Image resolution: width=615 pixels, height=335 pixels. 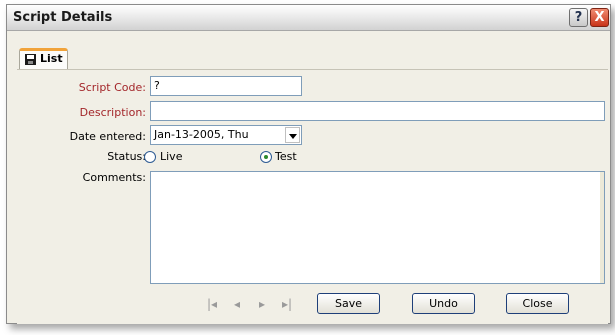 I want to click on status-live-radio, so click(x=150, y=157).